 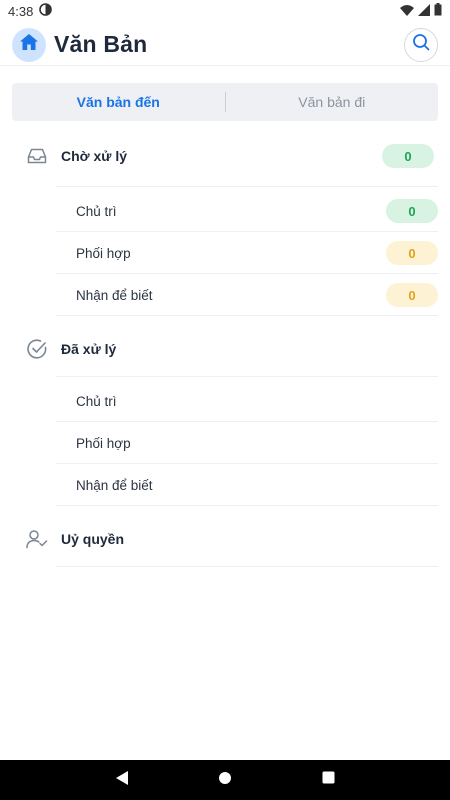 What do you see at coordinates (247, 401) in the screenshot?
I see `processed-item-chu-tri: Chủ trì` at bounding box center [247, 401].